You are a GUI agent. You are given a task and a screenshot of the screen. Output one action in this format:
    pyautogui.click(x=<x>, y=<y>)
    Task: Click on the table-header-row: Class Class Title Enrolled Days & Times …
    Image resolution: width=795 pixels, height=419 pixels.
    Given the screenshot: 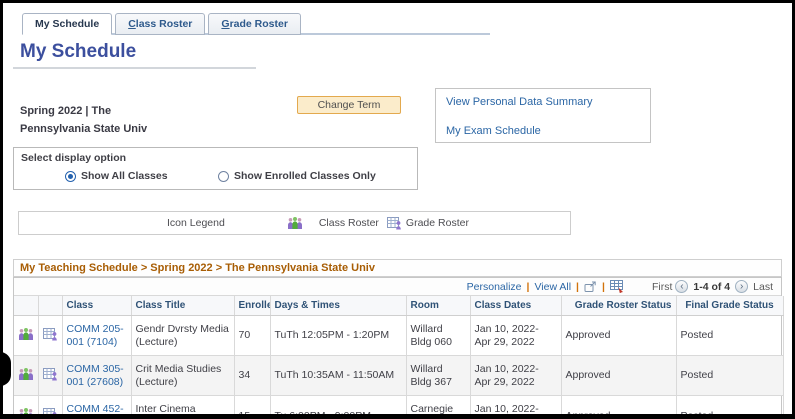 What is the action you would take?
    pyautogui.click(x=399, y=306)
    